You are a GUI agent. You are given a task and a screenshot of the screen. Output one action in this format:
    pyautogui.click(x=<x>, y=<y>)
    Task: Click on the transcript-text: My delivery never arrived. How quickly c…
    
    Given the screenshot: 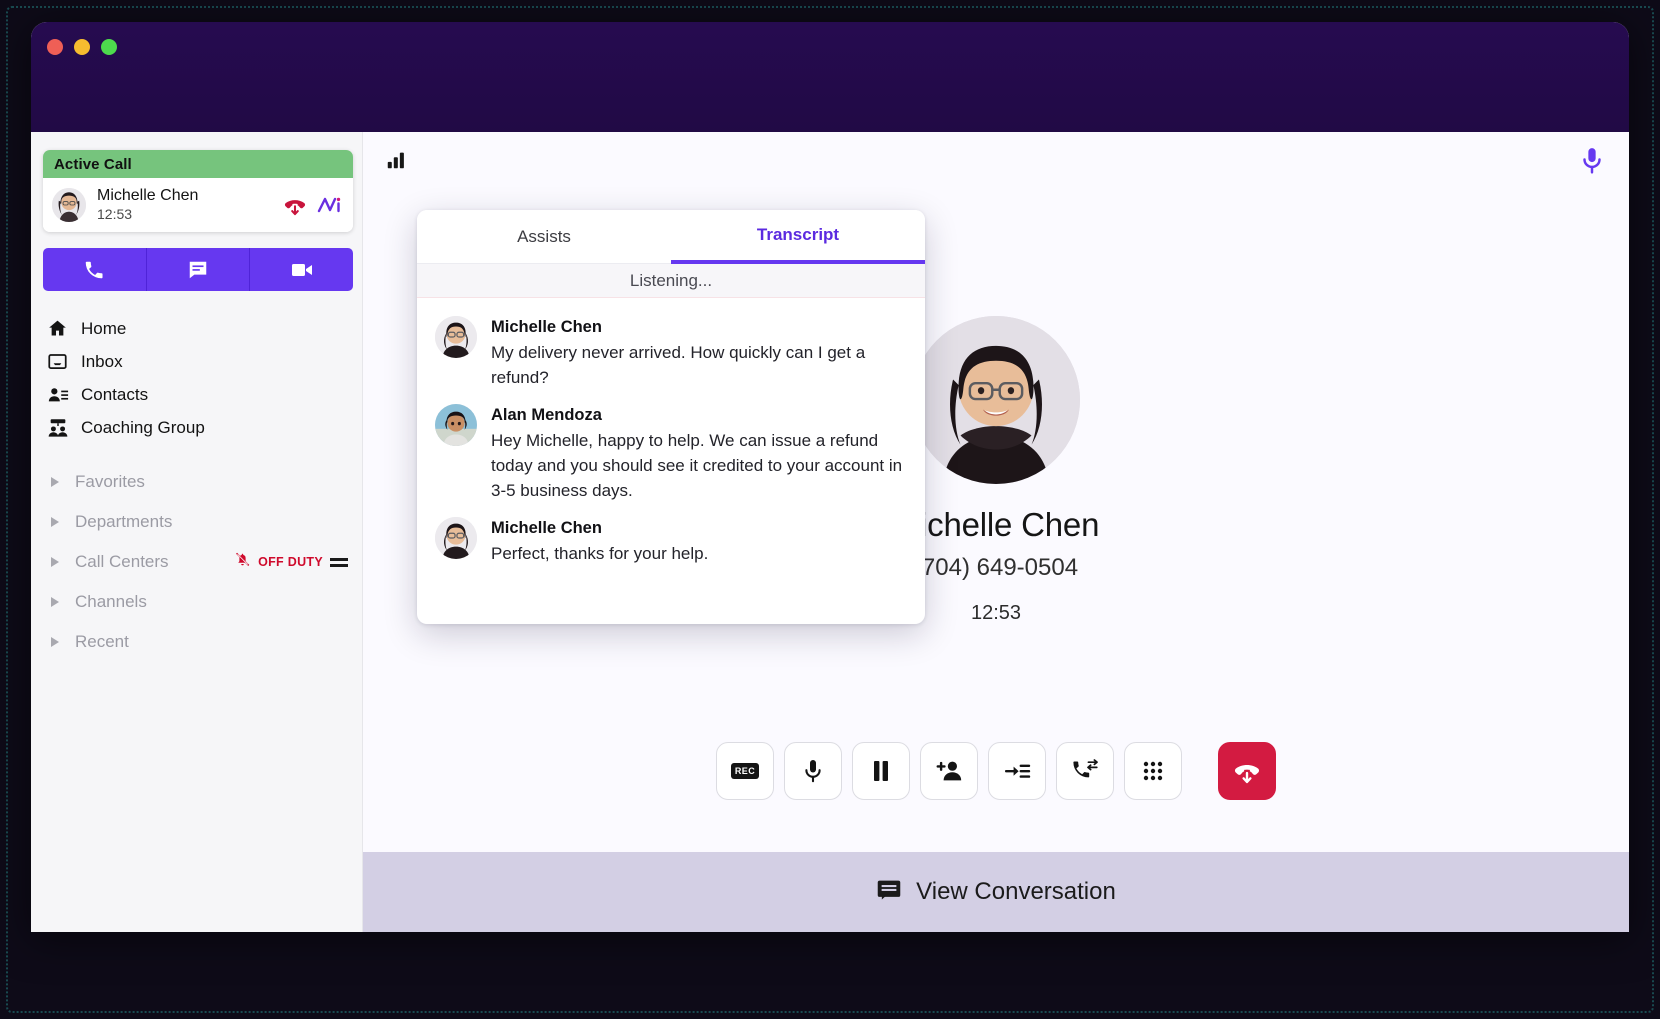 What is the action you would take?
    pyautogui.click(x=678, y=365)
    